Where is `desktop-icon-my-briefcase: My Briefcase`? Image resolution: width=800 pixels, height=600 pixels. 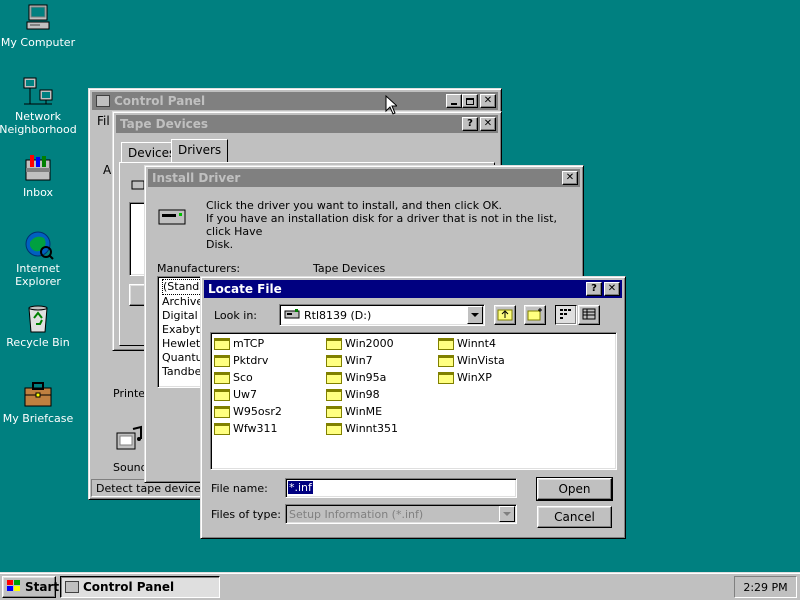 desktop-icon-my-briefcase: My Briefcase is located at coordinates (39, 401).